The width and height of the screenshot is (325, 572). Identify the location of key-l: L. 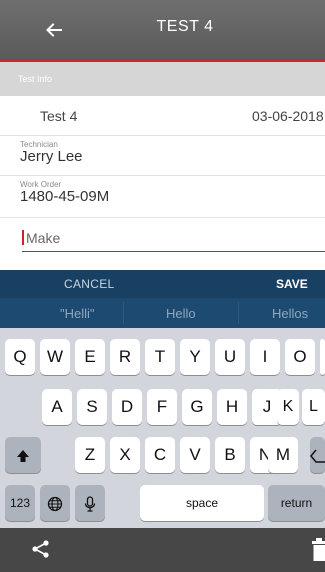
(313, 407).